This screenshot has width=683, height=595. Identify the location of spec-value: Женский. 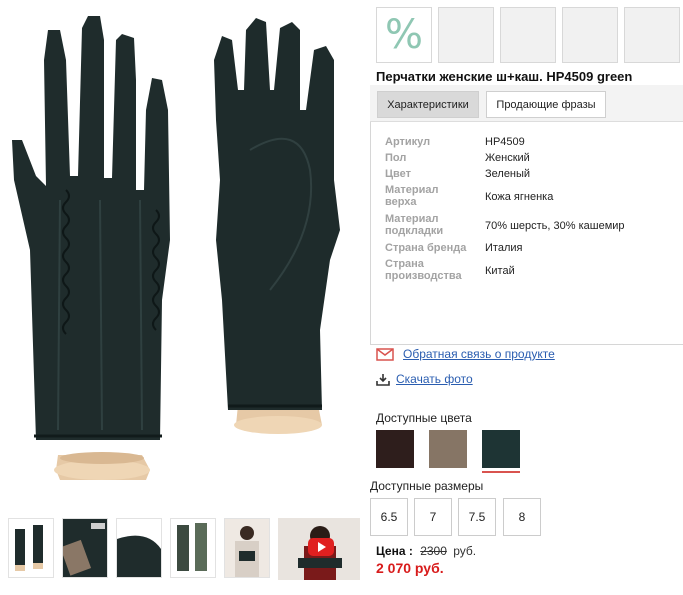
(507, 158).